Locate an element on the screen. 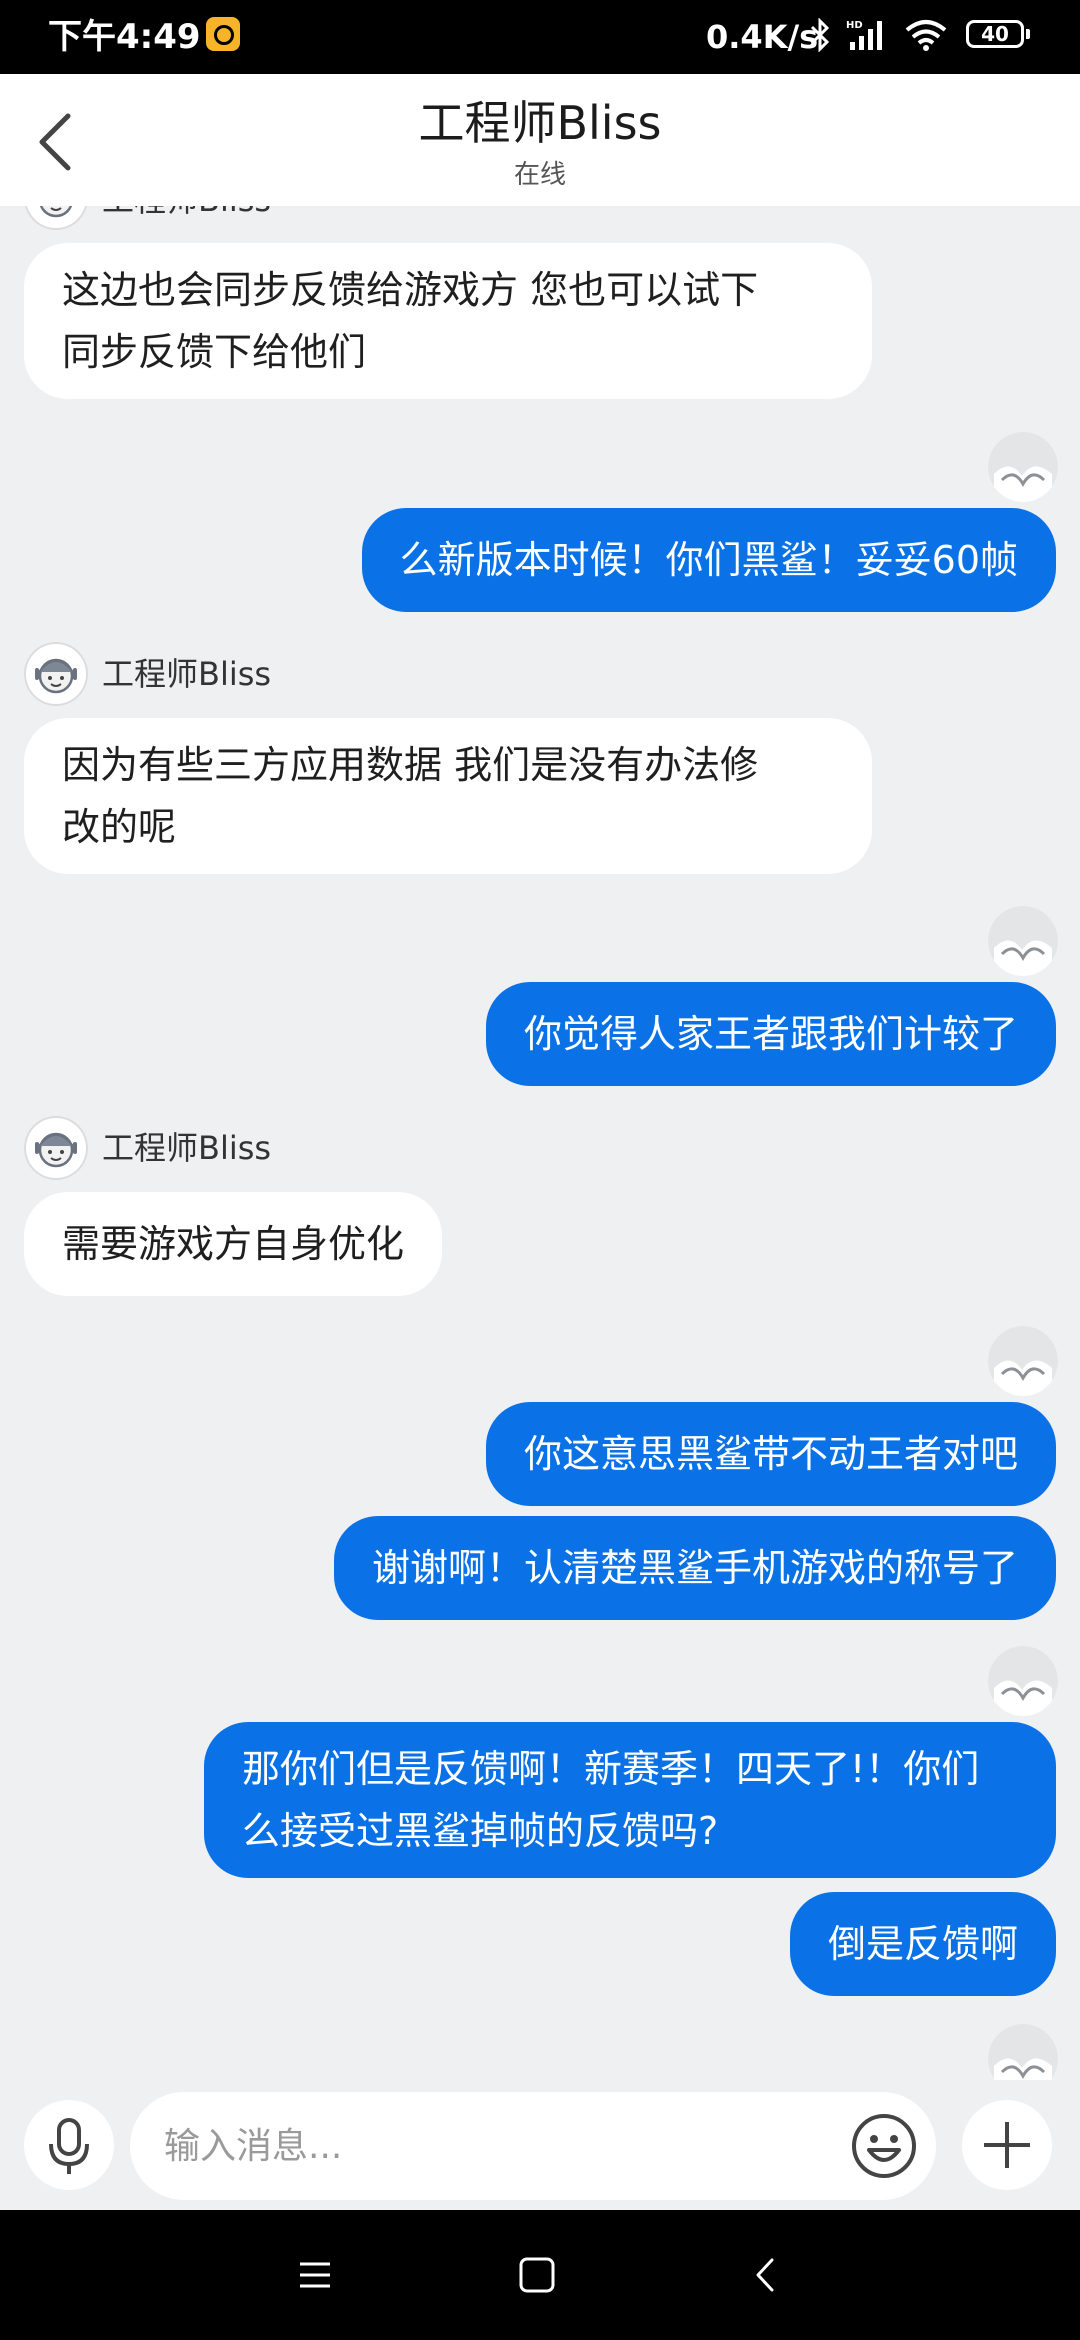 The height and width of the screenshot is (2340, 1080). bluetooth-icon is located at coordinates (820, 35).